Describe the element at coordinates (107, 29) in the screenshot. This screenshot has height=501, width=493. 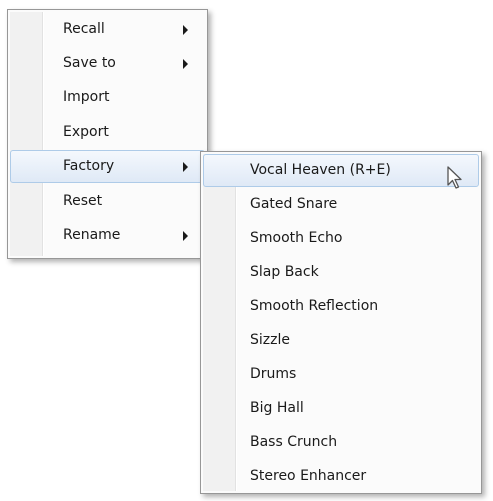
I see `menu-item-recall: Recall` at that location.